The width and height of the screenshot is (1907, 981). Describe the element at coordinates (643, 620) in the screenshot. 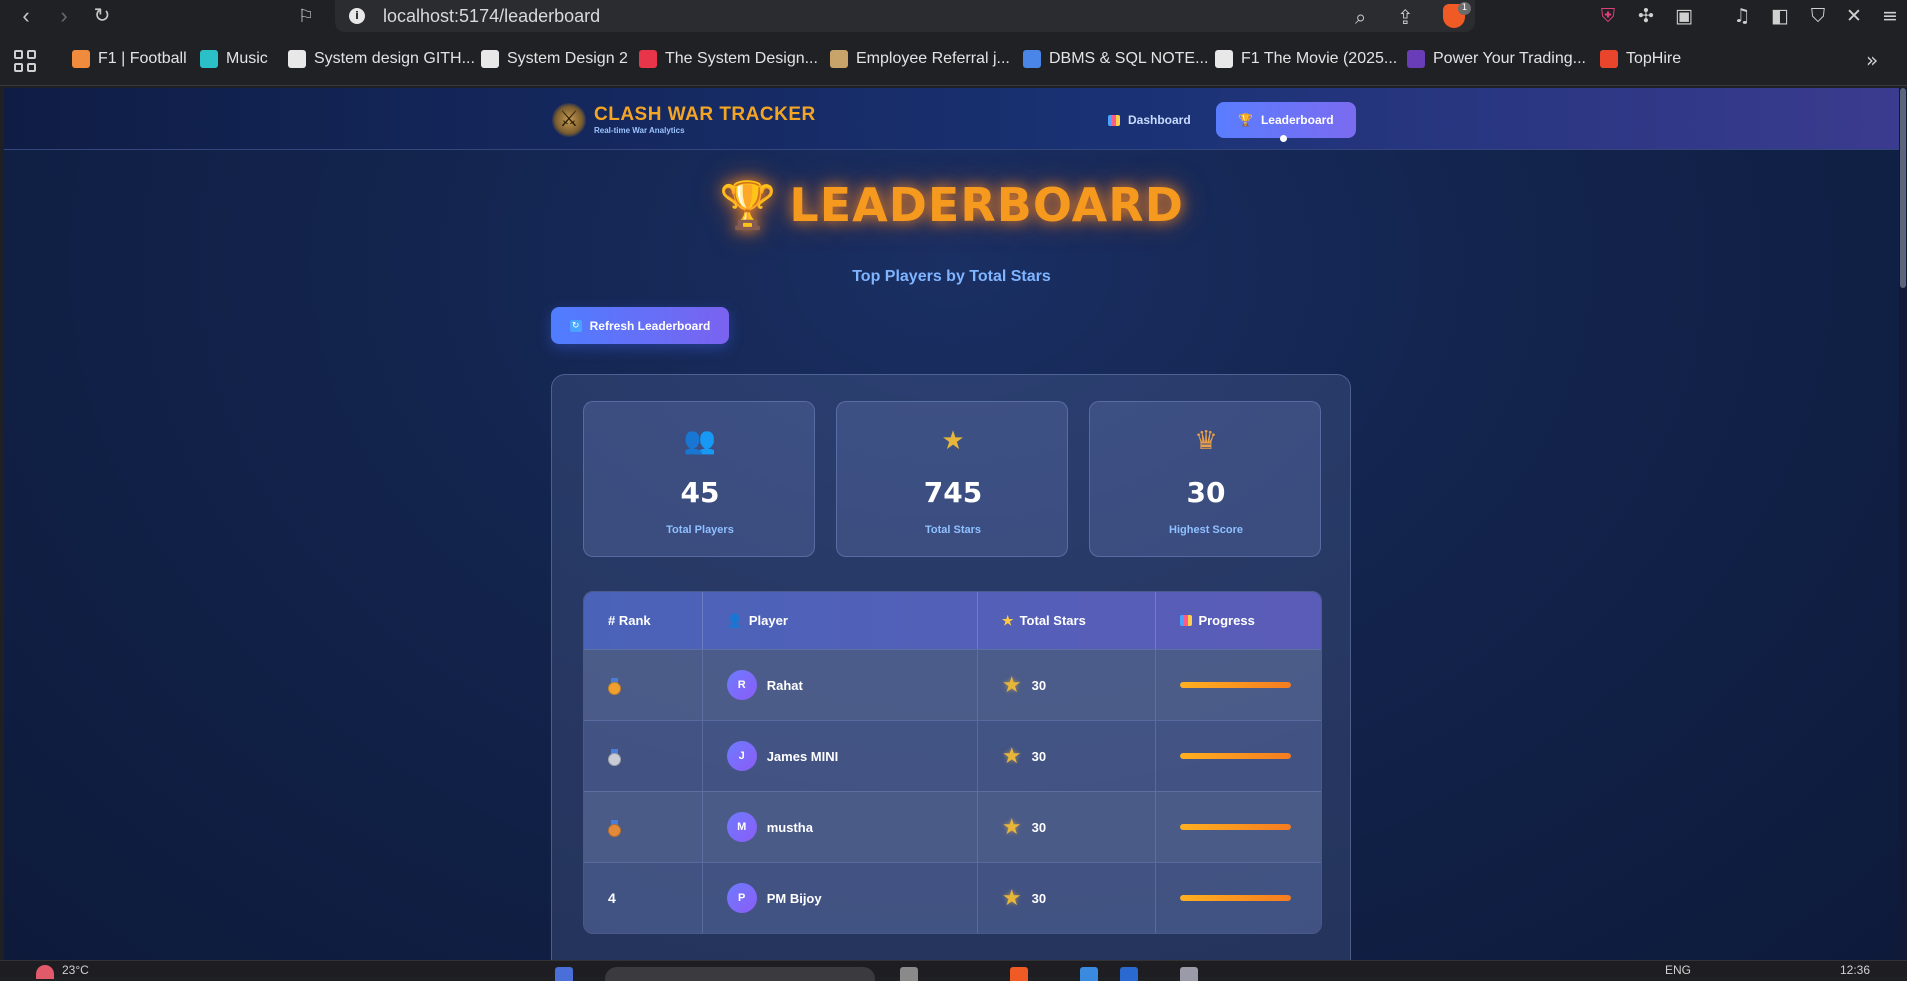

I see `header-rank: # Rank` at that location.